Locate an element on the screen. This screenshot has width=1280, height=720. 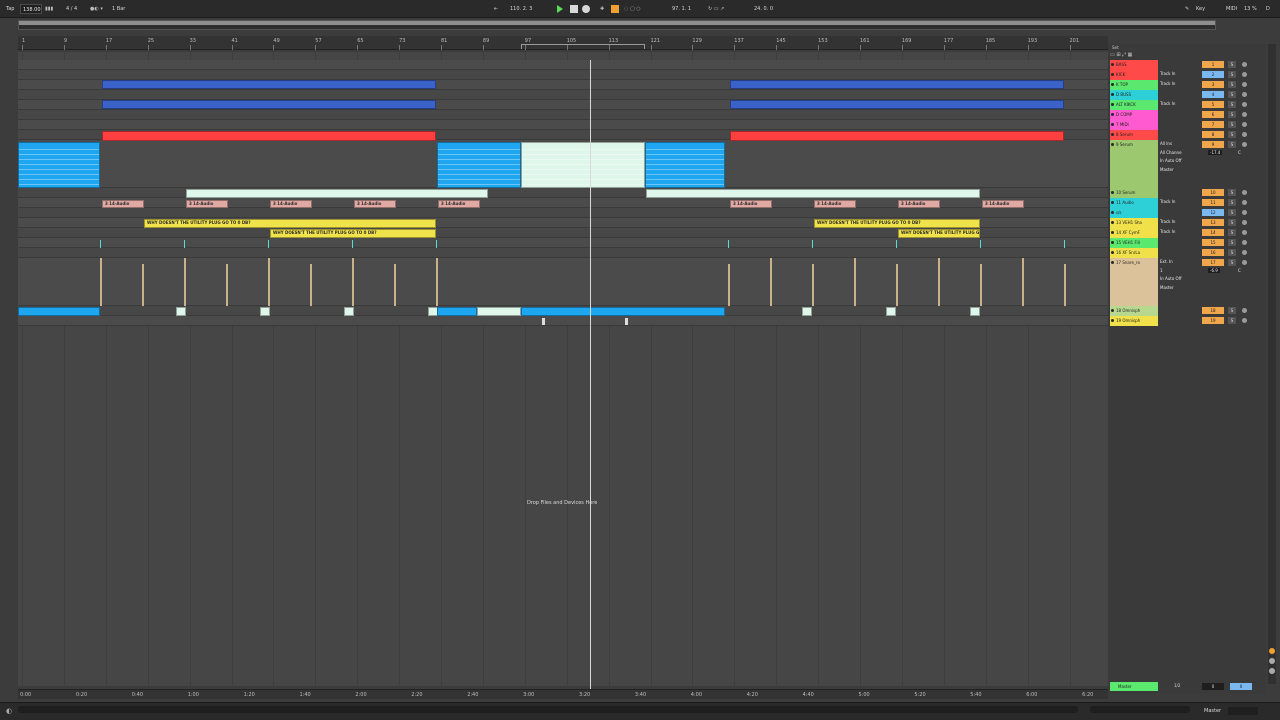
track-number-button: 19 is located at coordinates (1213, 320).